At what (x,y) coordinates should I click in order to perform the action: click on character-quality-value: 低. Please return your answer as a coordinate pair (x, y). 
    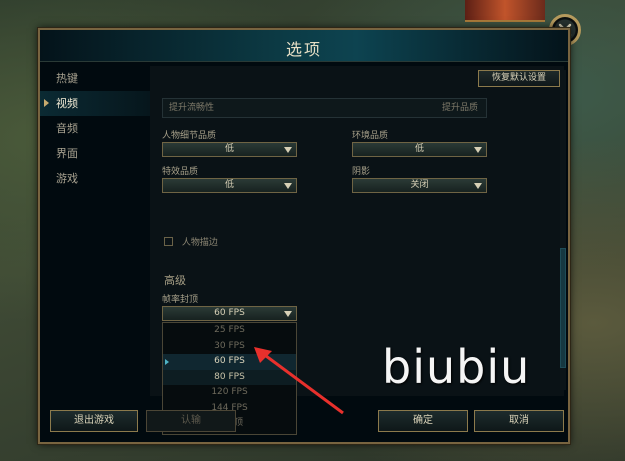
    Looking at the image, I should click on (229, 149).